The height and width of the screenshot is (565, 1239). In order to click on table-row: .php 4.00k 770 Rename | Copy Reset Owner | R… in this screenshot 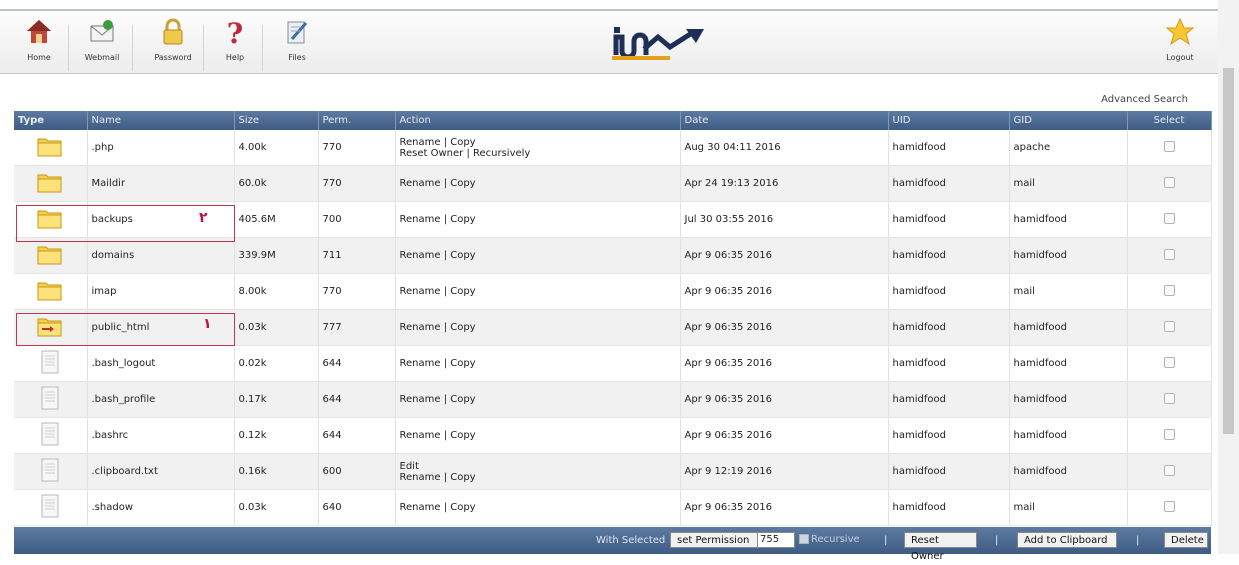, I will do `click(613, 148)`.